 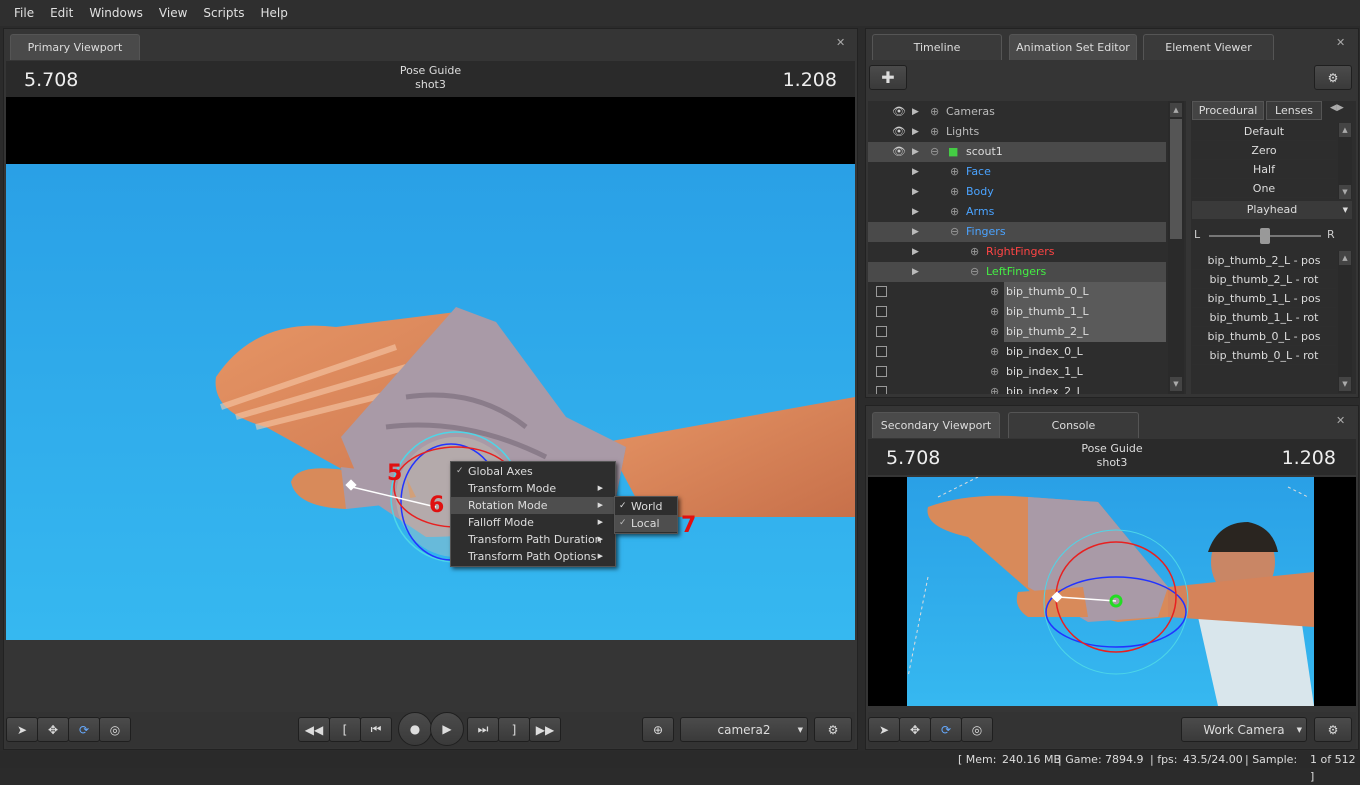 What do you see at coordinates (1017, 232) in the screenshot?
I see `tree-row-fingers: ▶ ⊖ Fingers` at bounding box center [1017, 232].